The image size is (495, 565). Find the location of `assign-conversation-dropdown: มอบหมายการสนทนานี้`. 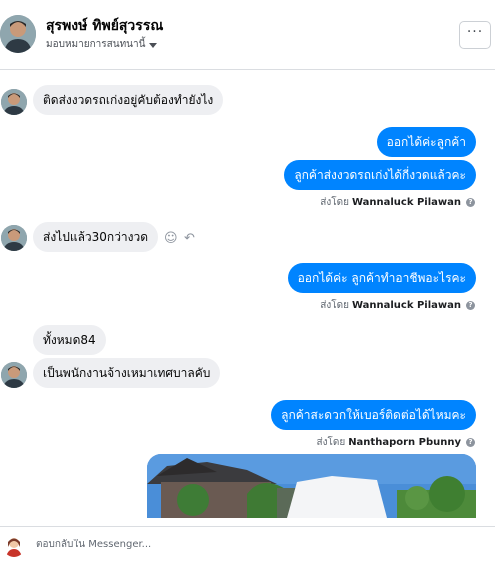

assign-conversation-dropdown: มอบหมายการสนทนานี้ is located at coordinates (102, 44).